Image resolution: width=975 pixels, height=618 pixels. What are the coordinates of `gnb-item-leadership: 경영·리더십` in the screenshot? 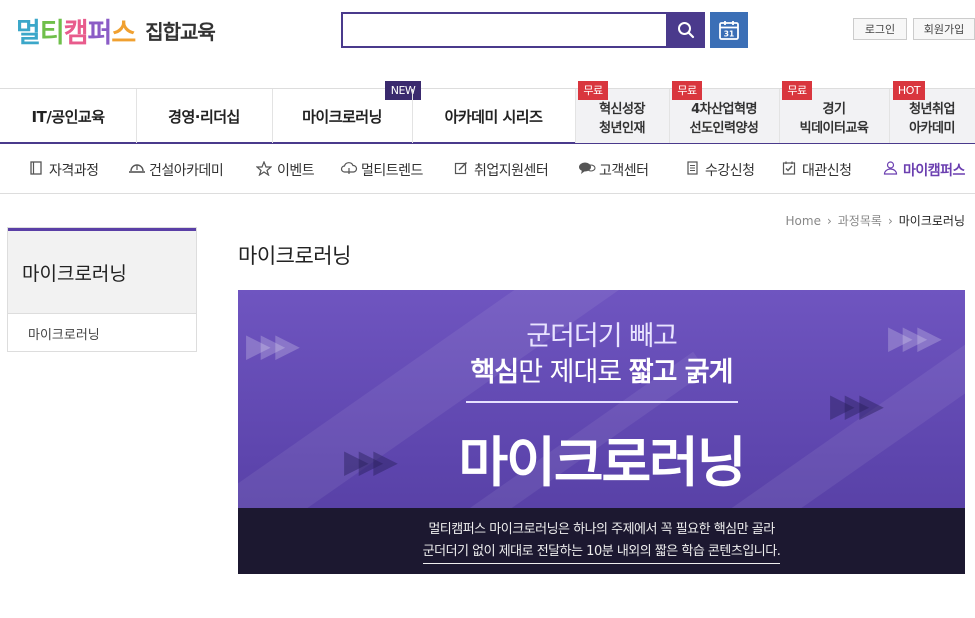 It's located at (204, 116).